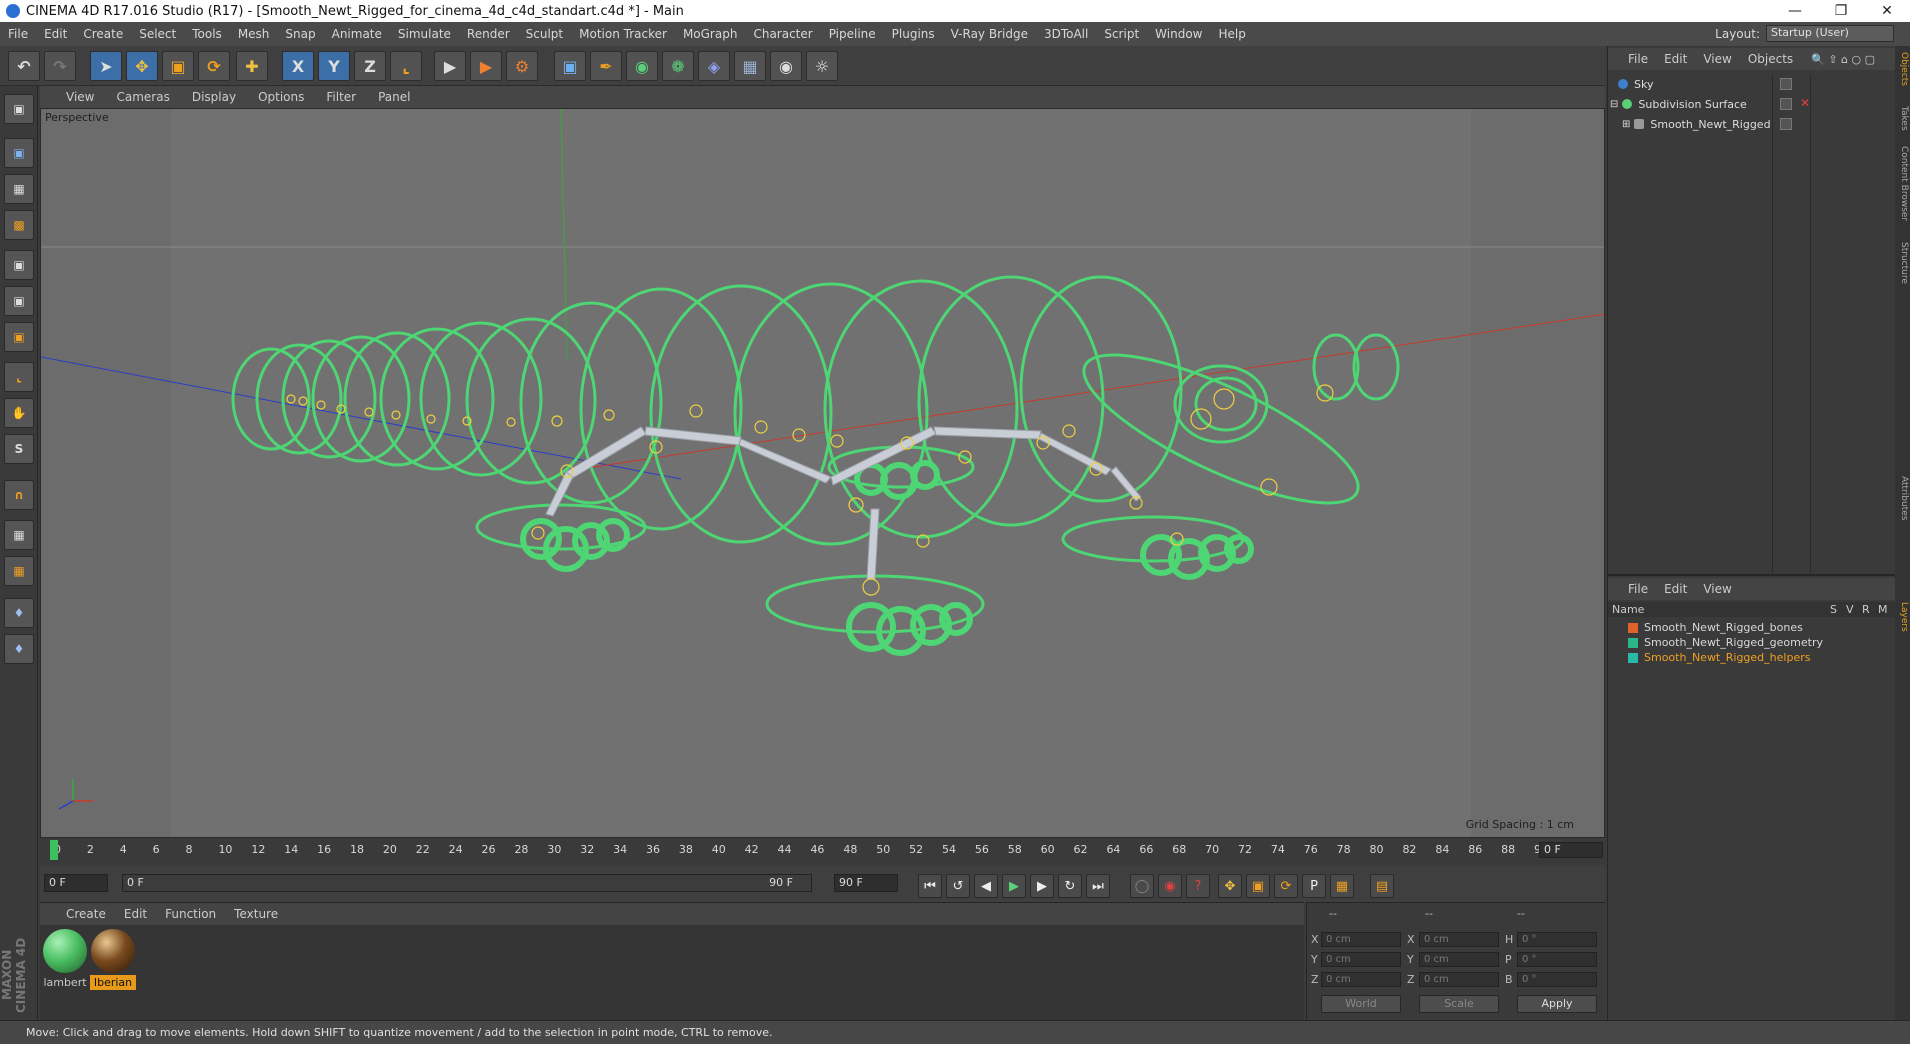  What do you see at coordinates (1717, 589) in the screenshot?
I see `layer-menu-view: View` at bounding box center [1717, 589].